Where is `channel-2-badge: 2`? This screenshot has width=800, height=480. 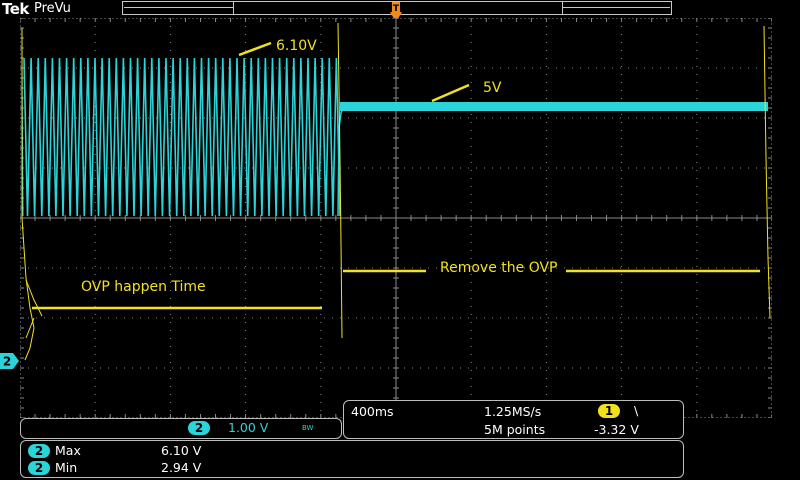 channel-2-badge: 2 is located at coordinates (199, 428).